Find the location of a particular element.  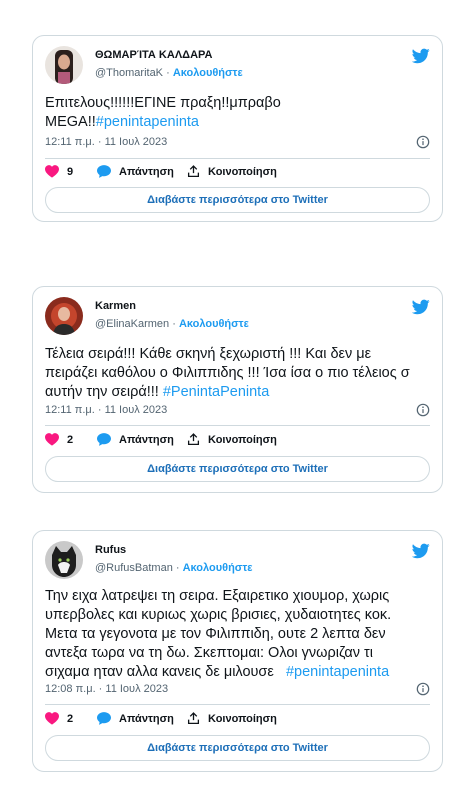

tweet-meta: 12:08 π.μ. · 11 Ιουλ 2023 is located at coordinates (237, 690).